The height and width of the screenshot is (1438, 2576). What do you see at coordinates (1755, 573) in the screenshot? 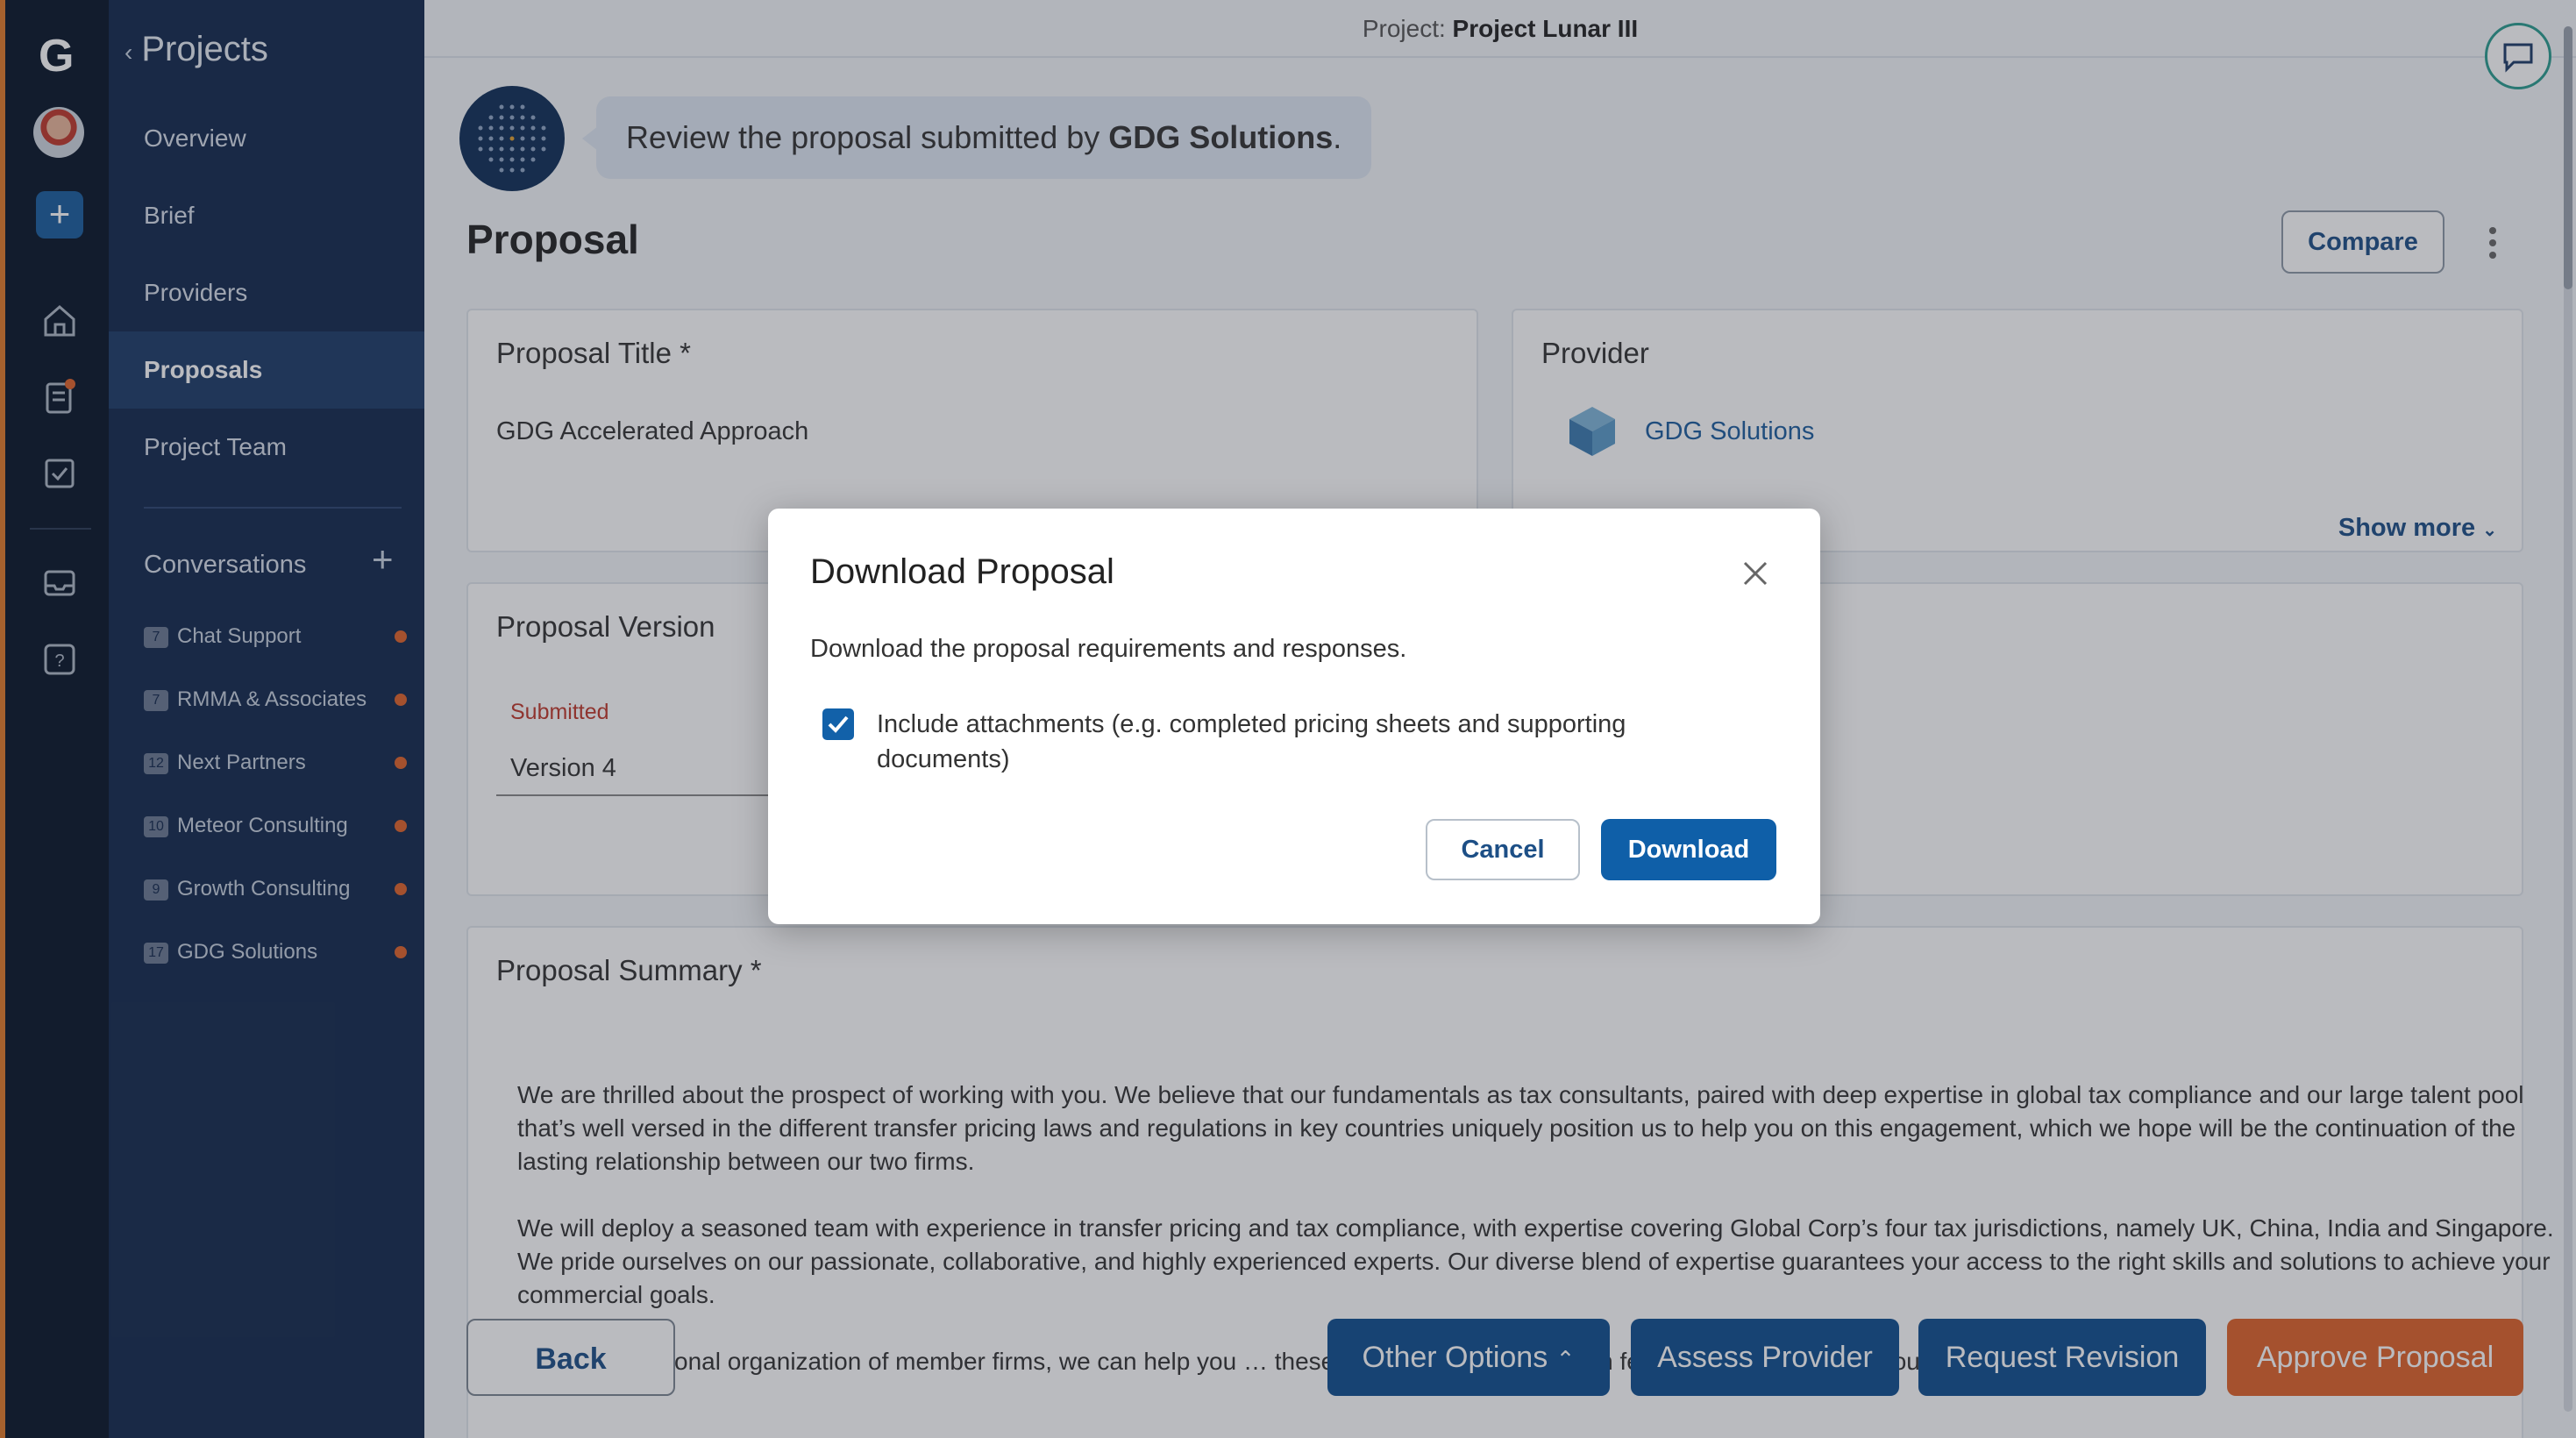
I see `close-icon` at bounding box center [1755, 573].